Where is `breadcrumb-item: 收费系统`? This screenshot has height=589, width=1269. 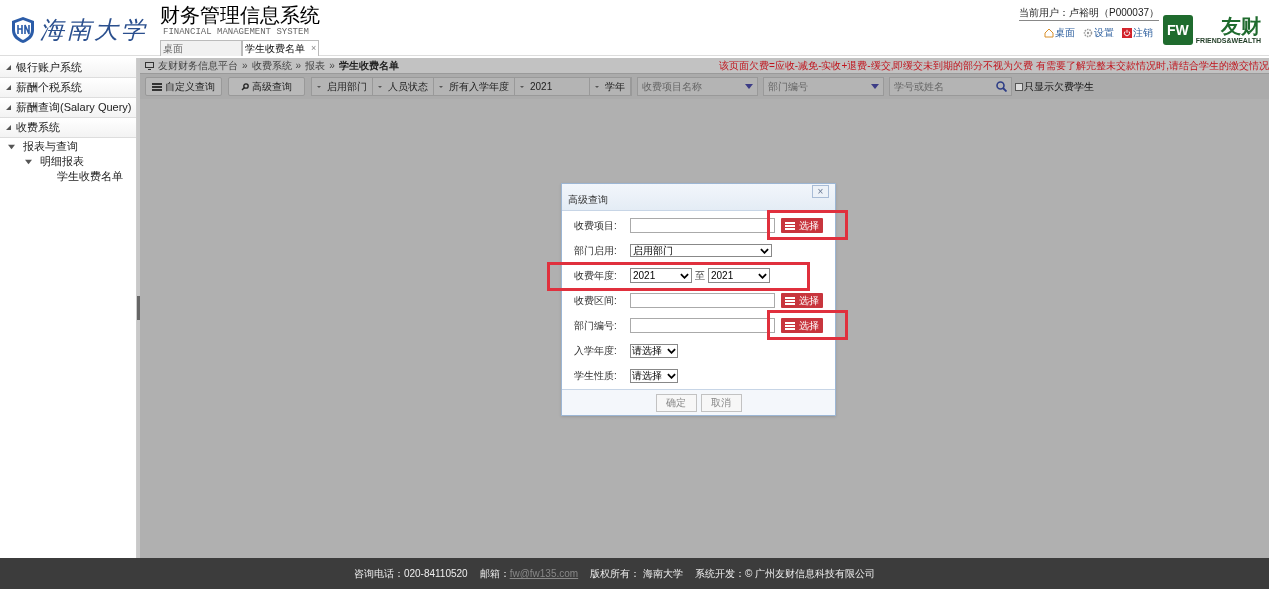 breadcrumb-item: 收费系统 is located at coordinates (271, 65).